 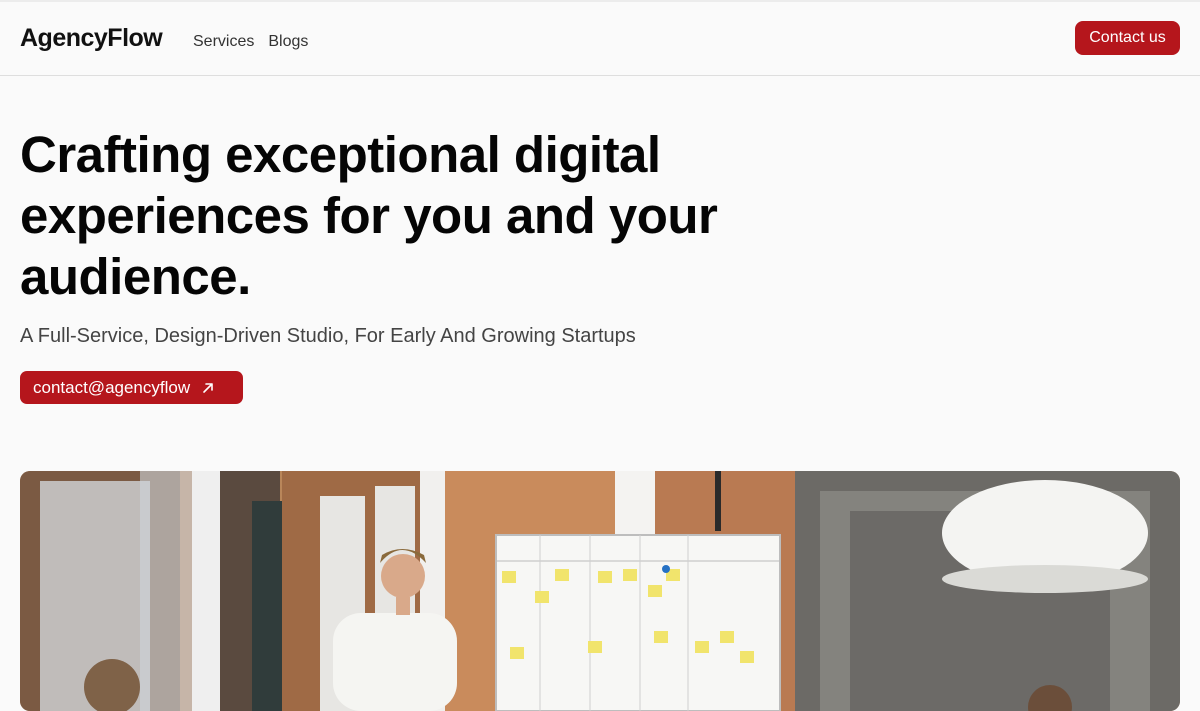 What do you see at coordinates (208, 387) in the screenshot?
I see `arrow-up-right-icon` at bounding box center [208, 387].